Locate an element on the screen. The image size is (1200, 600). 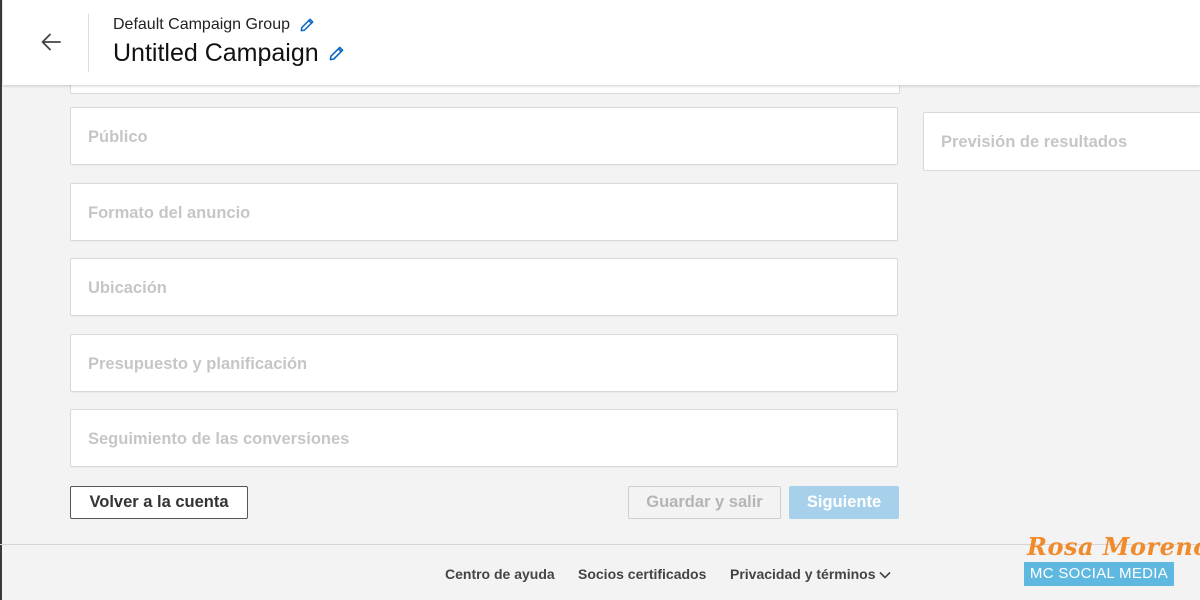
forecast-label: Previsión de resultados is located at coordinates (1034, 142).